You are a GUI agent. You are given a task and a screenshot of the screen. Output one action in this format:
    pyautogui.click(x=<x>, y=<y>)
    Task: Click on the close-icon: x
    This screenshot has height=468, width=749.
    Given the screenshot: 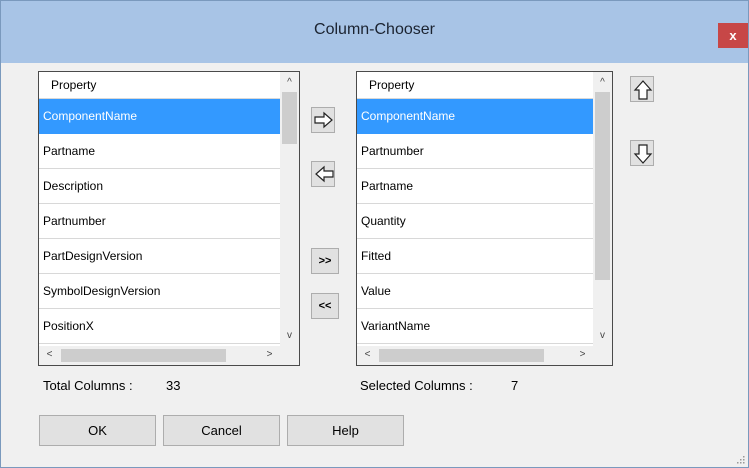 What is the action you would take?
    pyautogui.click(x=733, y=35)
    